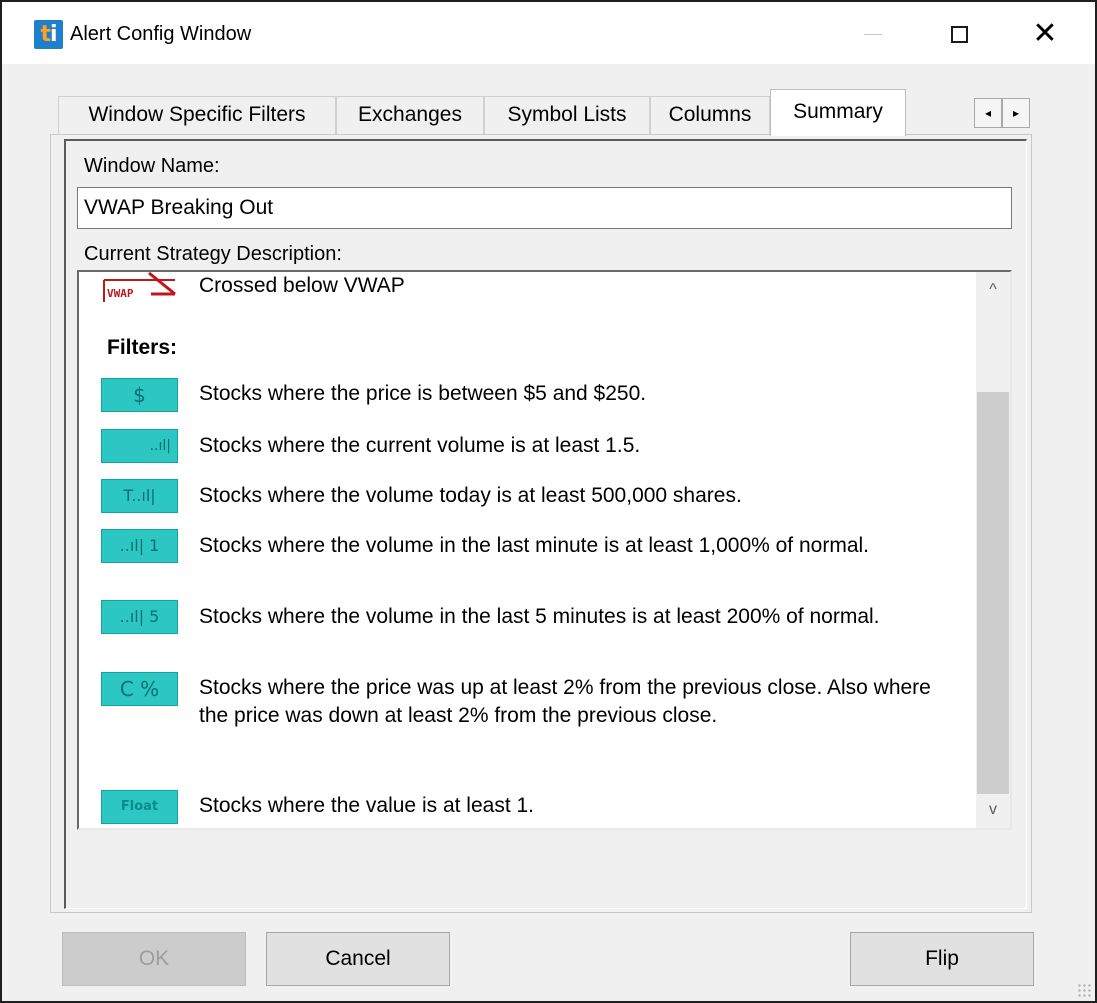 The width and height of the screenshot is (1097, 1003). I want to click on resize-grip-icon, so click(1084, 990).